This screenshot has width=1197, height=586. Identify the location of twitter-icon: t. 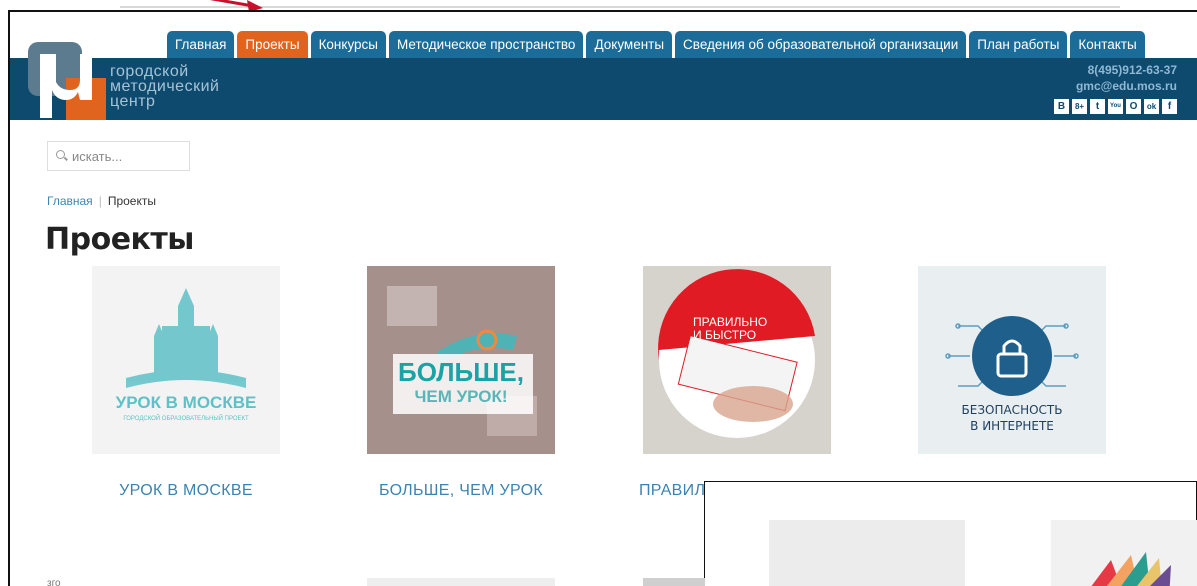
(1097, 106).